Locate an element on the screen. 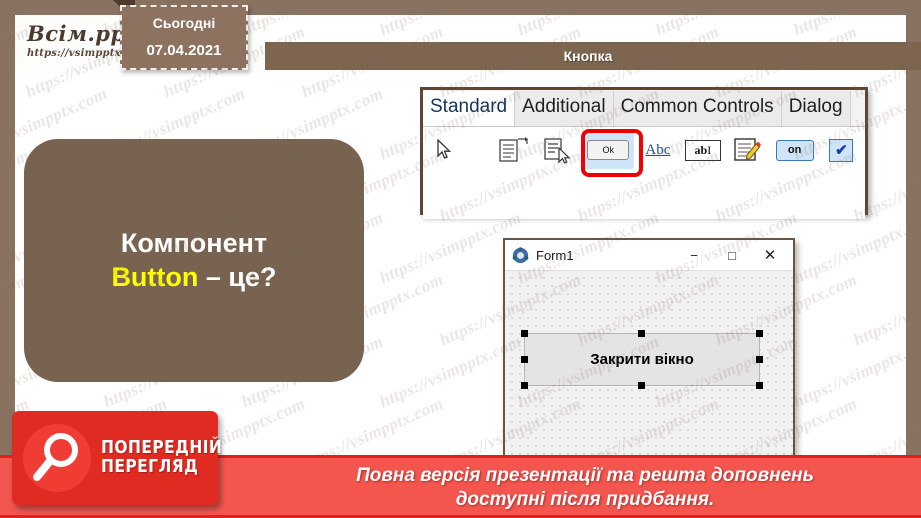 This screenshot has width=921, height=518. edit-icon-text: ab is located at coordinates (701, 149).